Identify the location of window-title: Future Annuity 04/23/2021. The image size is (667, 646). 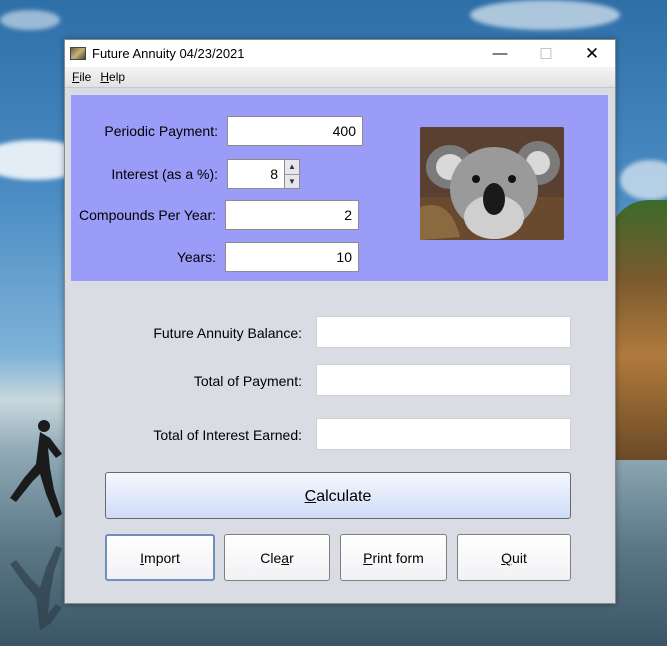
(168, 53).